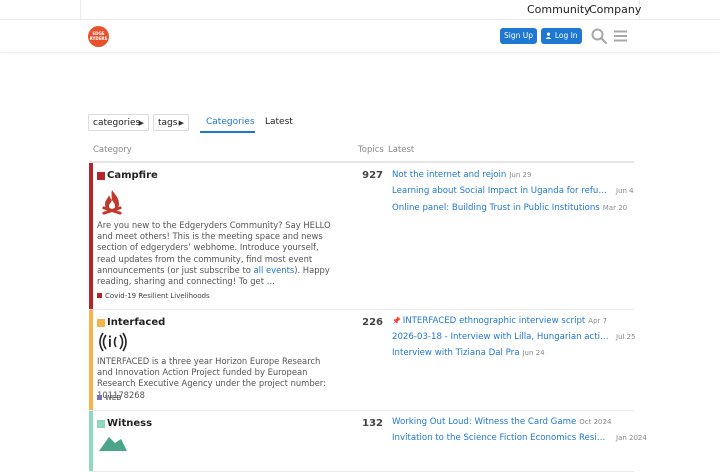  I want to click on latest-topic-link: Interview with Tiziana Dal Pra Jun 24, so click(468, 353).